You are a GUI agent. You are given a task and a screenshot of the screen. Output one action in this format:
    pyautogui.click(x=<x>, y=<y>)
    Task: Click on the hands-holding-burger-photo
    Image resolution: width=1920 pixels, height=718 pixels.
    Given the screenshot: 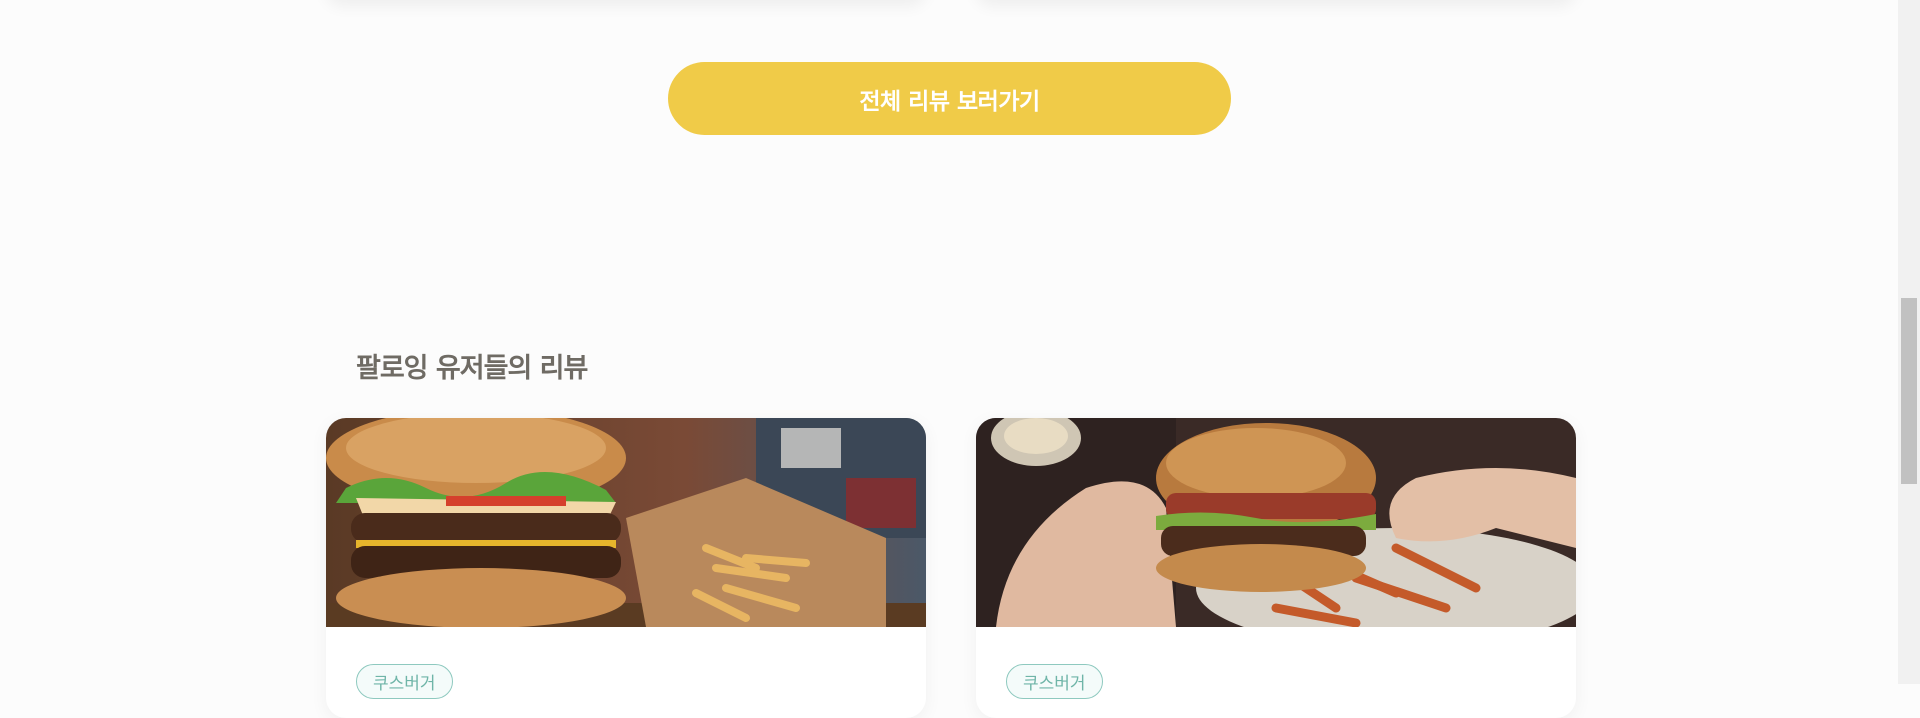 What is the action you would take?
    pyautogui.click(x=1276, y=522)
    